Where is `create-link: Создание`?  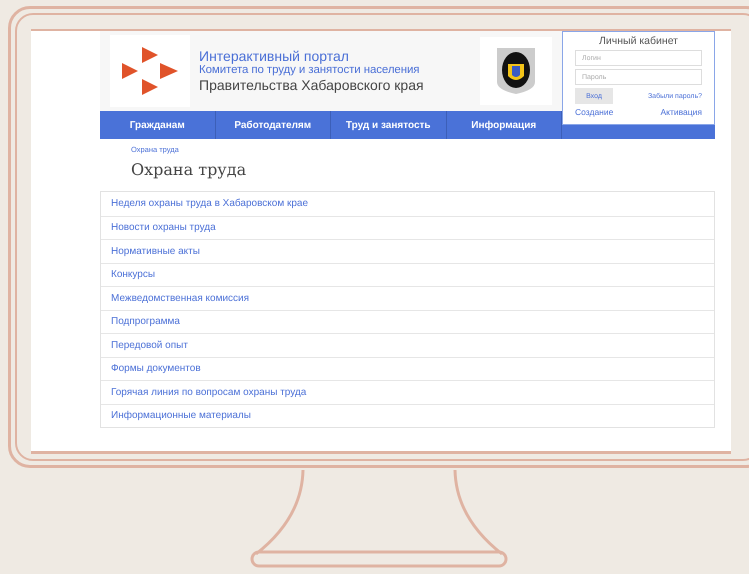
create-link: Создание is located at coordinates (594, 112).